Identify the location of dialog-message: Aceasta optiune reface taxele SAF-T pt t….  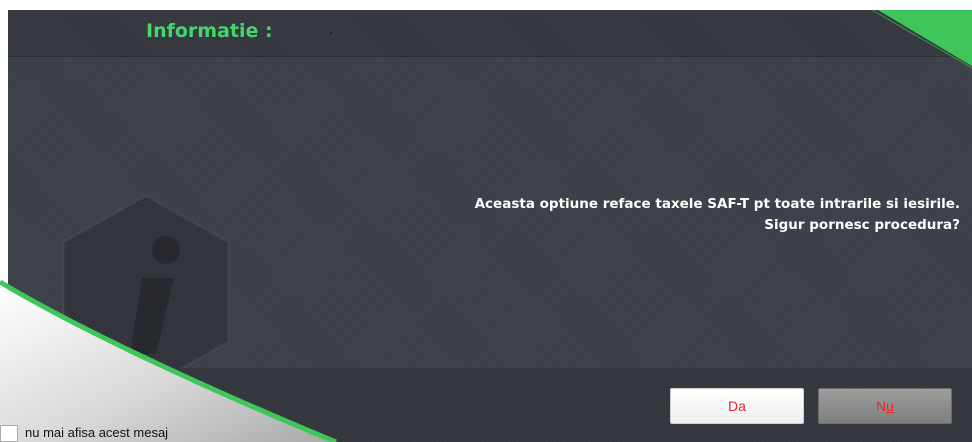
(717, 215).